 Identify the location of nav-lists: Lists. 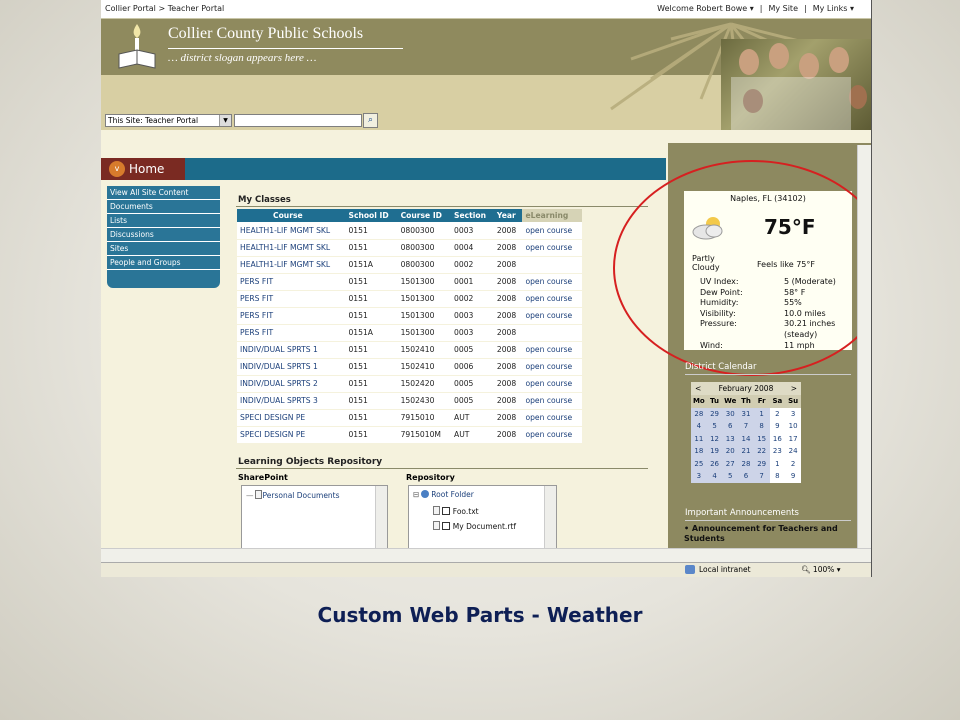
(163, 221).